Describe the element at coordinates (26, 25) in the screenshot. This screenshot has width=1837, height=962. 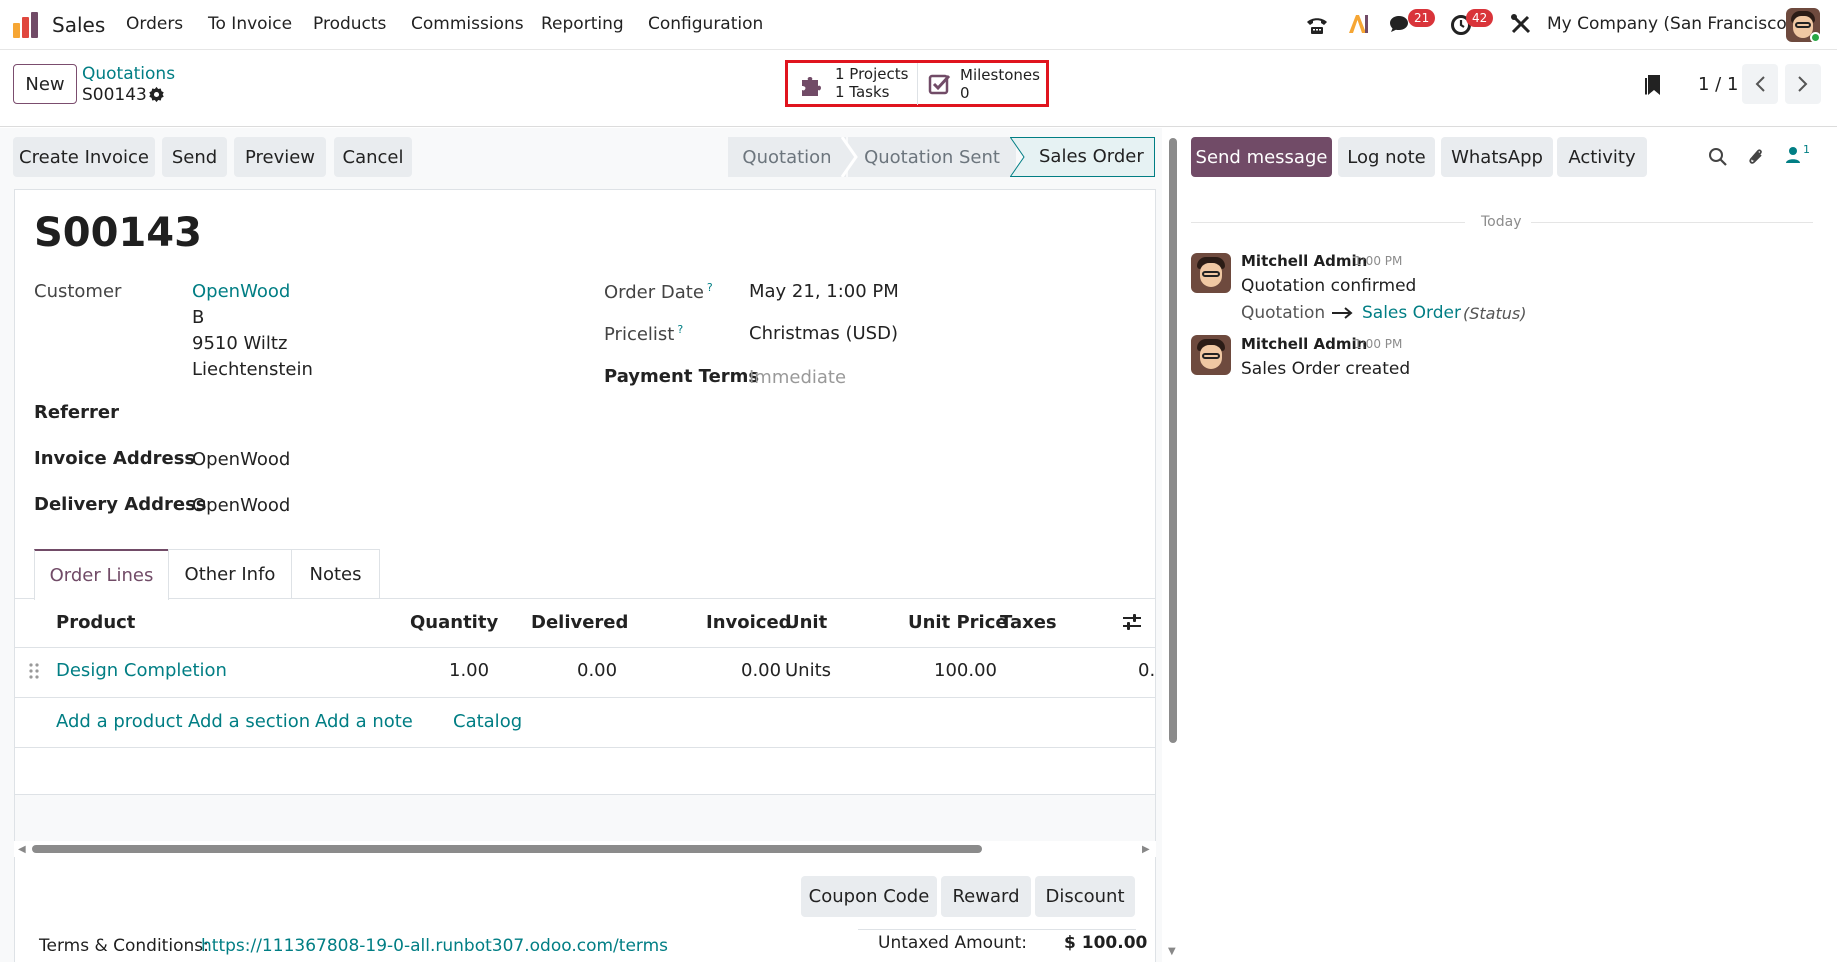
I see `sales-app-icon` at that location.